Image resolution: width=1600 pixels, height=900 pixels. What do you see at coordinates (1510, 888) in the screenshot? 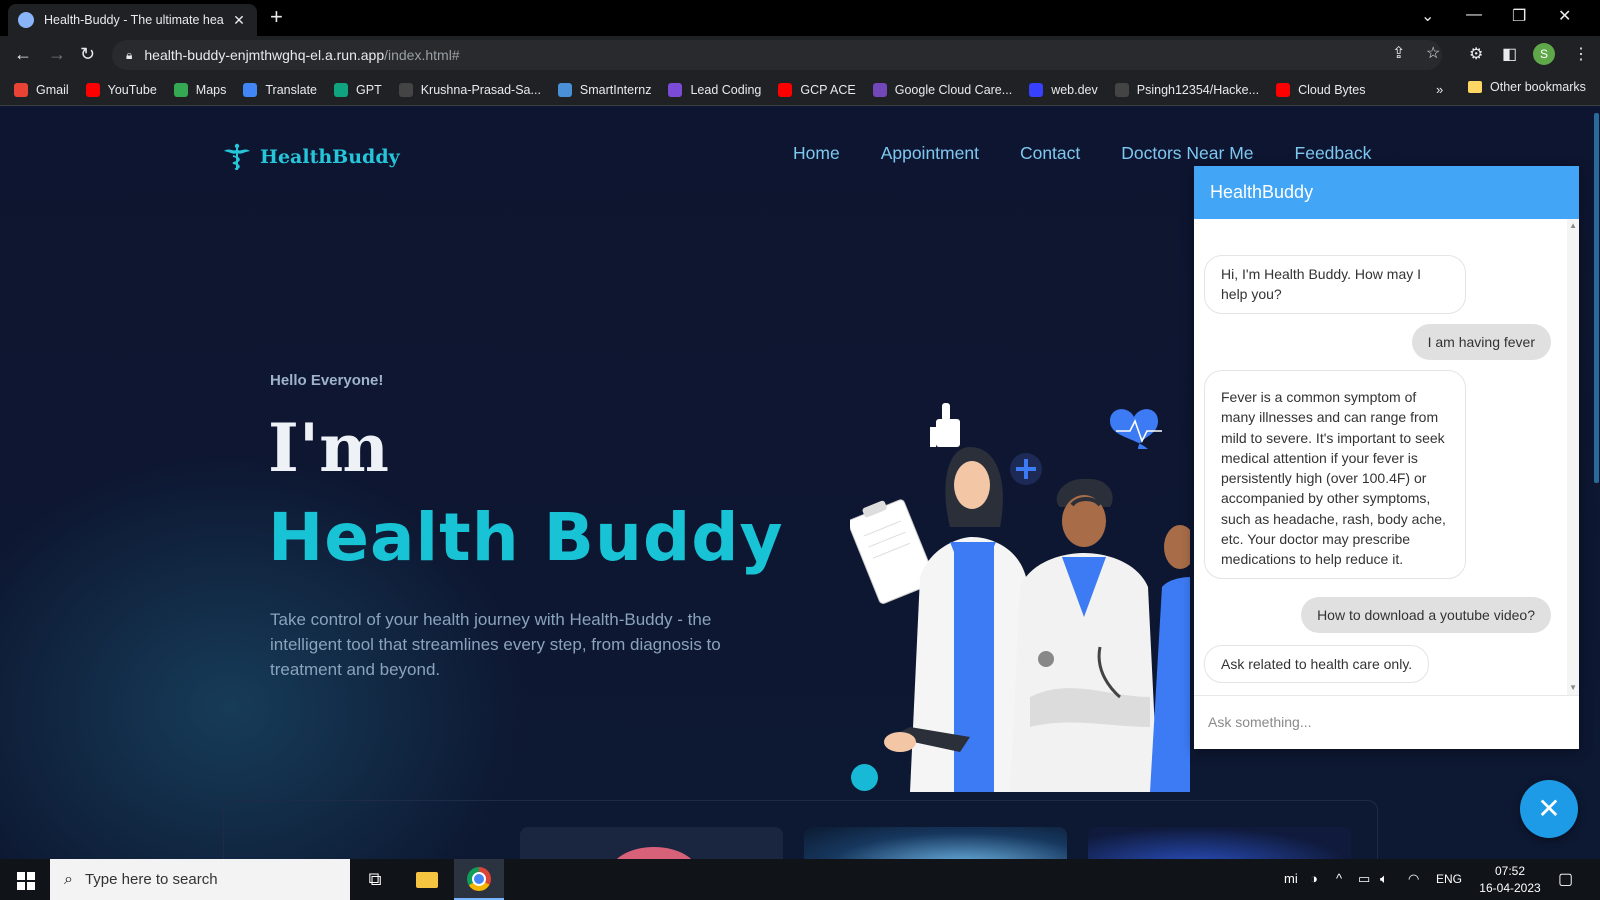
I see `clock-date: 16-04-2023` at bounding box center [1510, 888].